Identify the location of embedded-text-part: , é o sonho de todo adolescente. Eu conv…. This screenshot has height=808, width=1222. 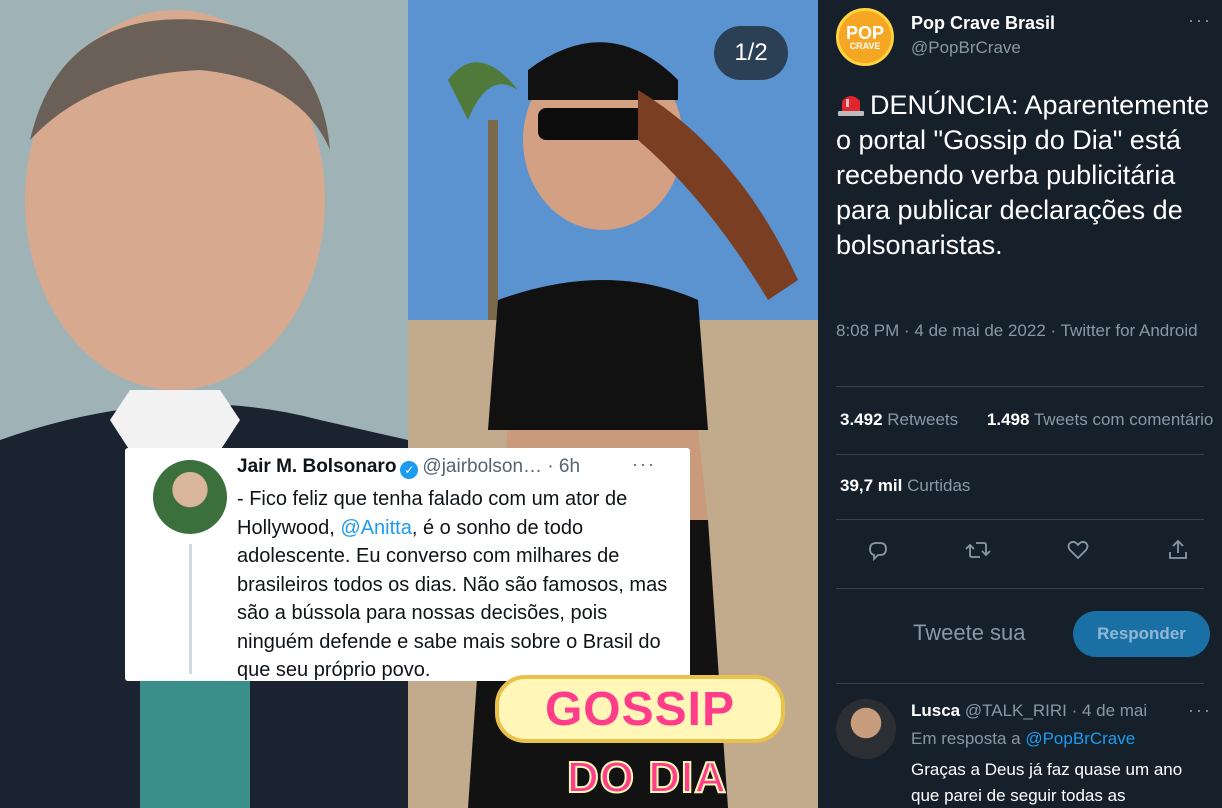
(452, 599).